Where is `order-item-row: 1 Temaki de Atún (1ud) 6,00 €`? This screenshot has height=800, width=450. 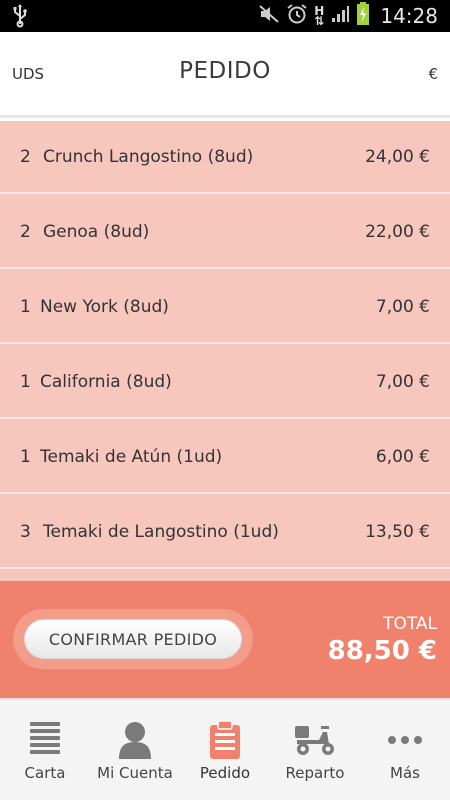
order-item-row: 1 Temaki de Atún (1ud) 6,00 € is located at coordinates (225, 457).